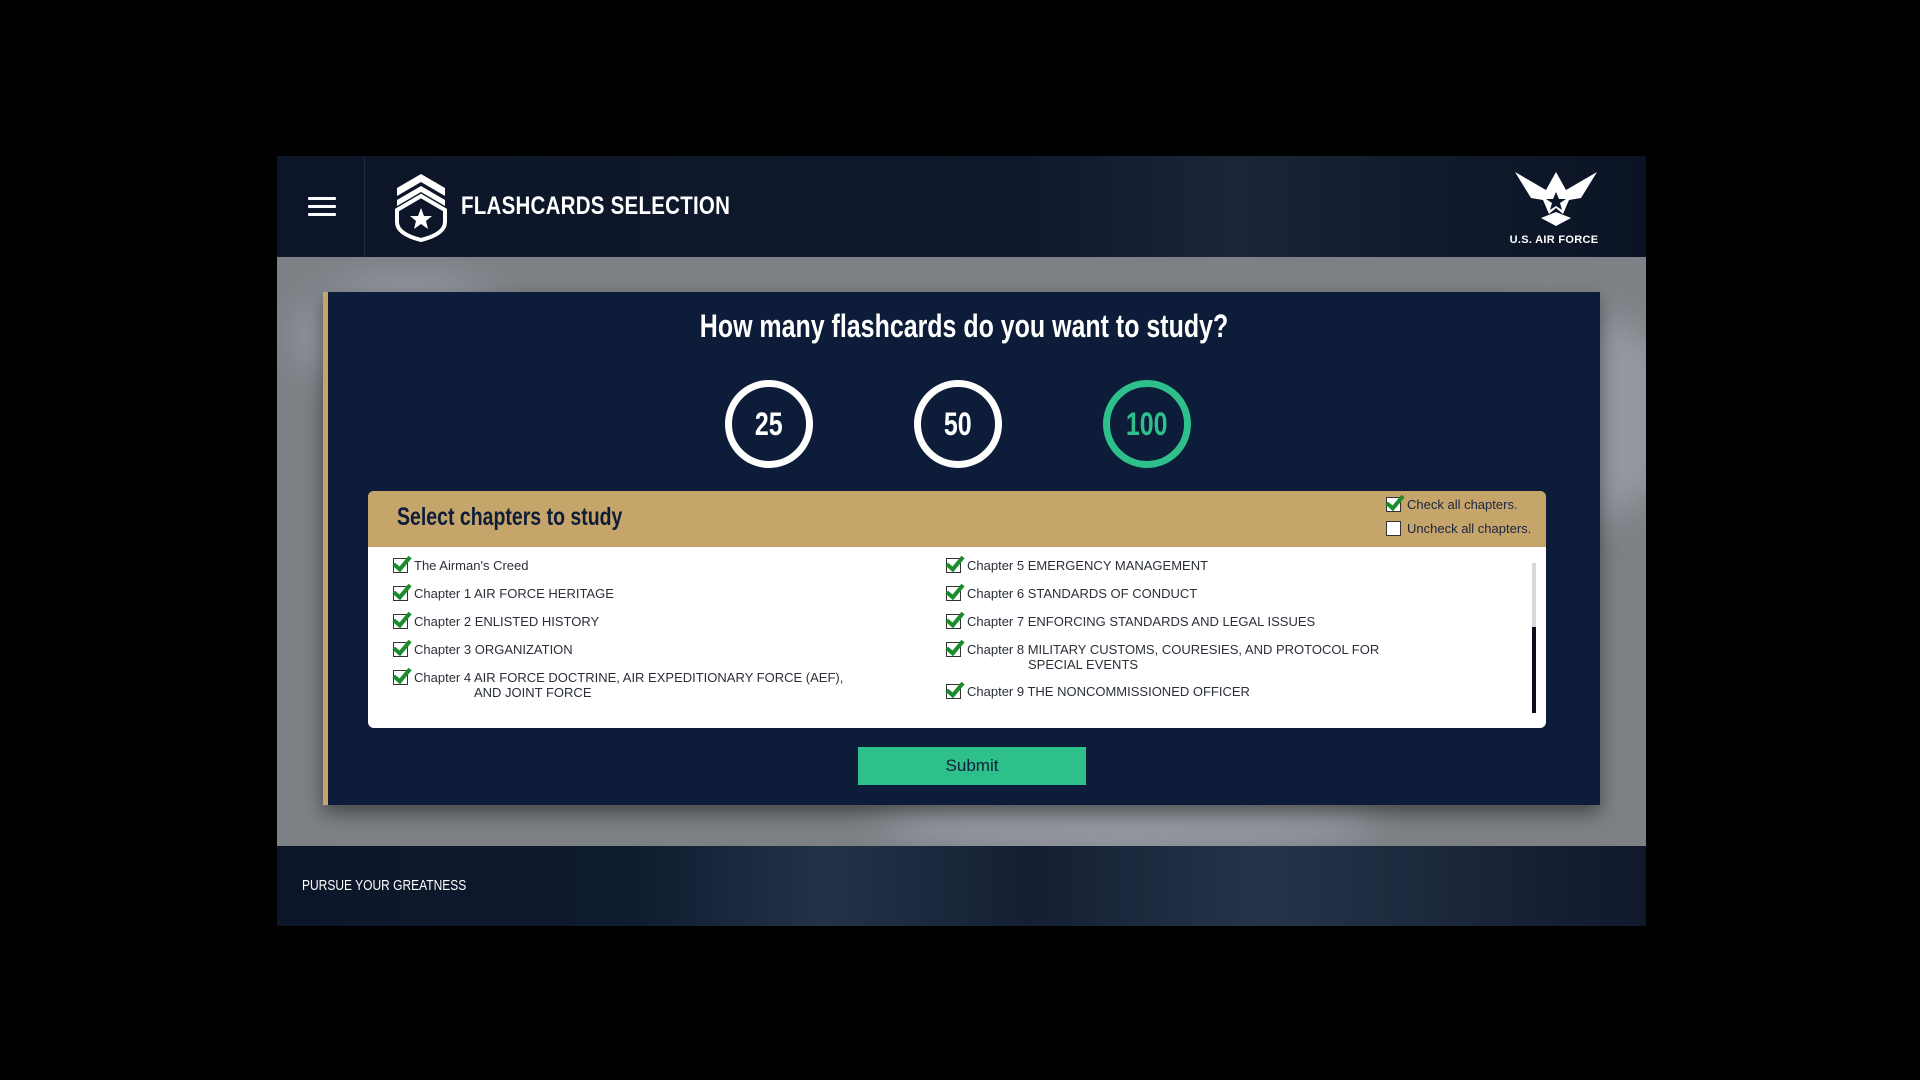  I want to click on check-all-label: Check all chapters., so click(1462, 504).